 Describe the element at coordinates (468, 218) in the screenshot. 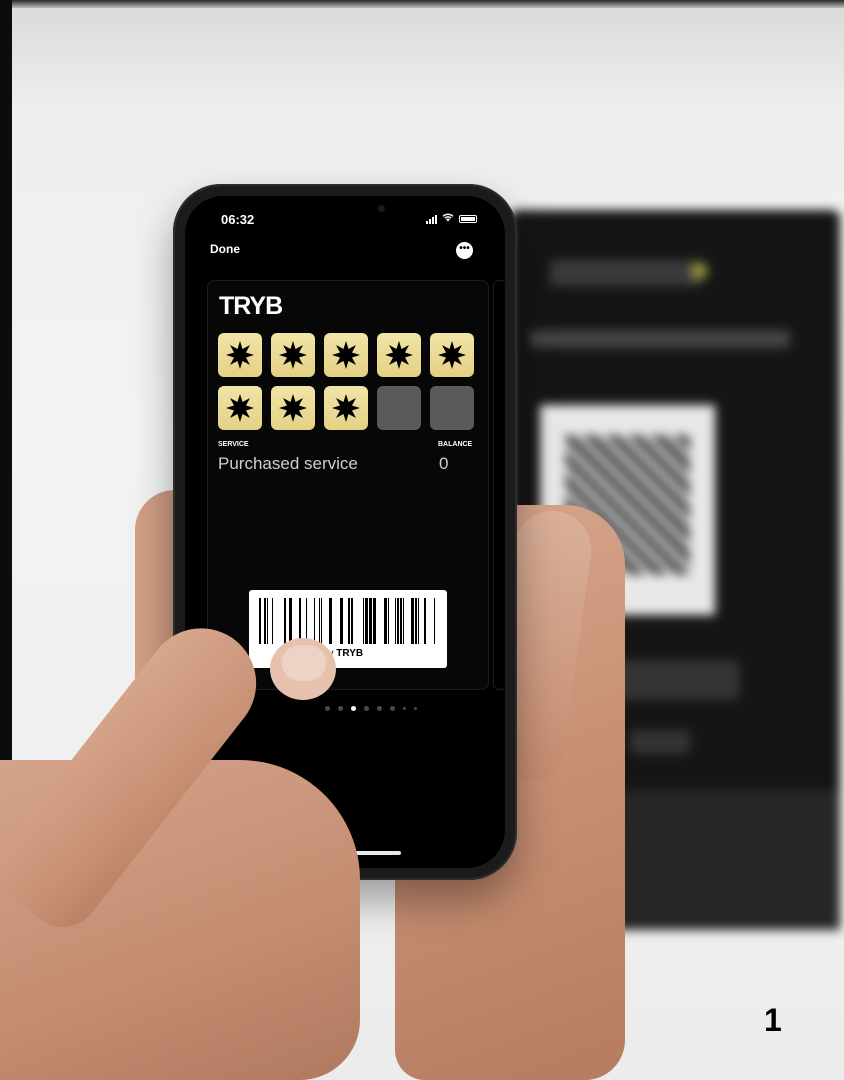

I see `battery-icon` at that location.